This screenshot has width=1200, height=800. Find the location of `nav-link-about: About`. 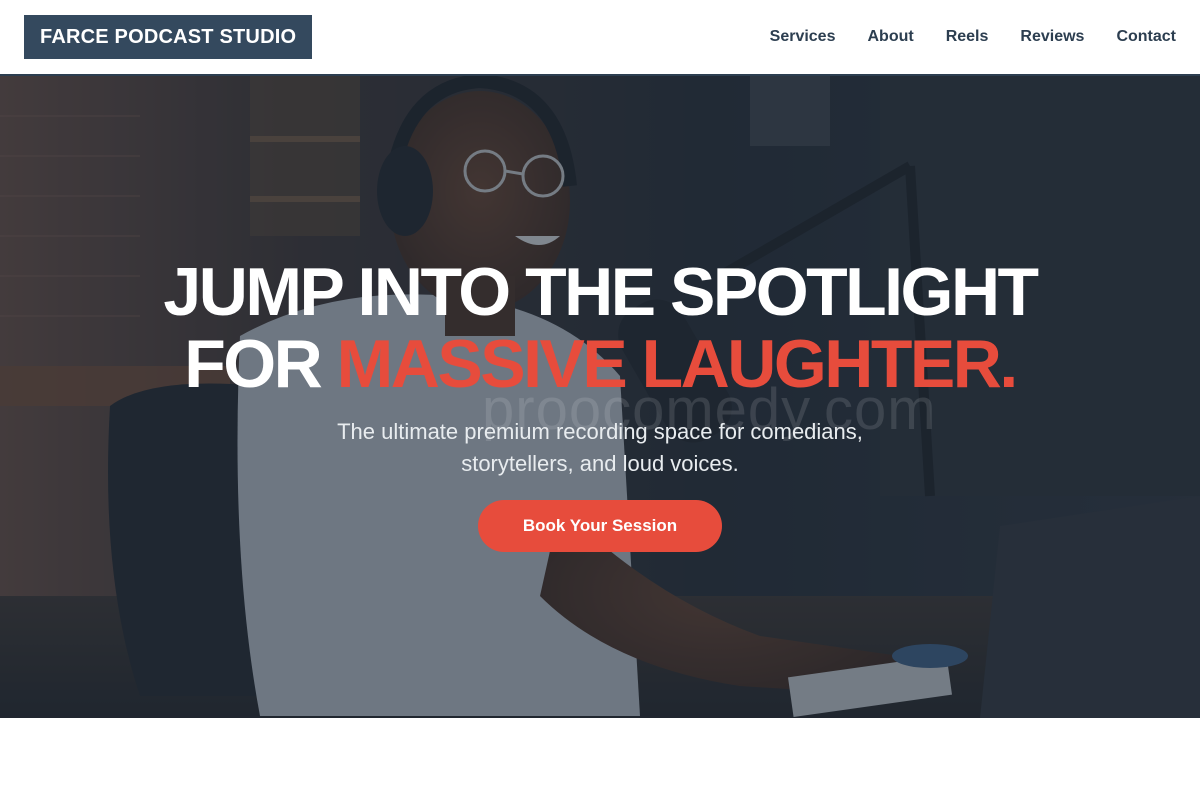

nav-link-about: About is located at coordinates (890, 37).